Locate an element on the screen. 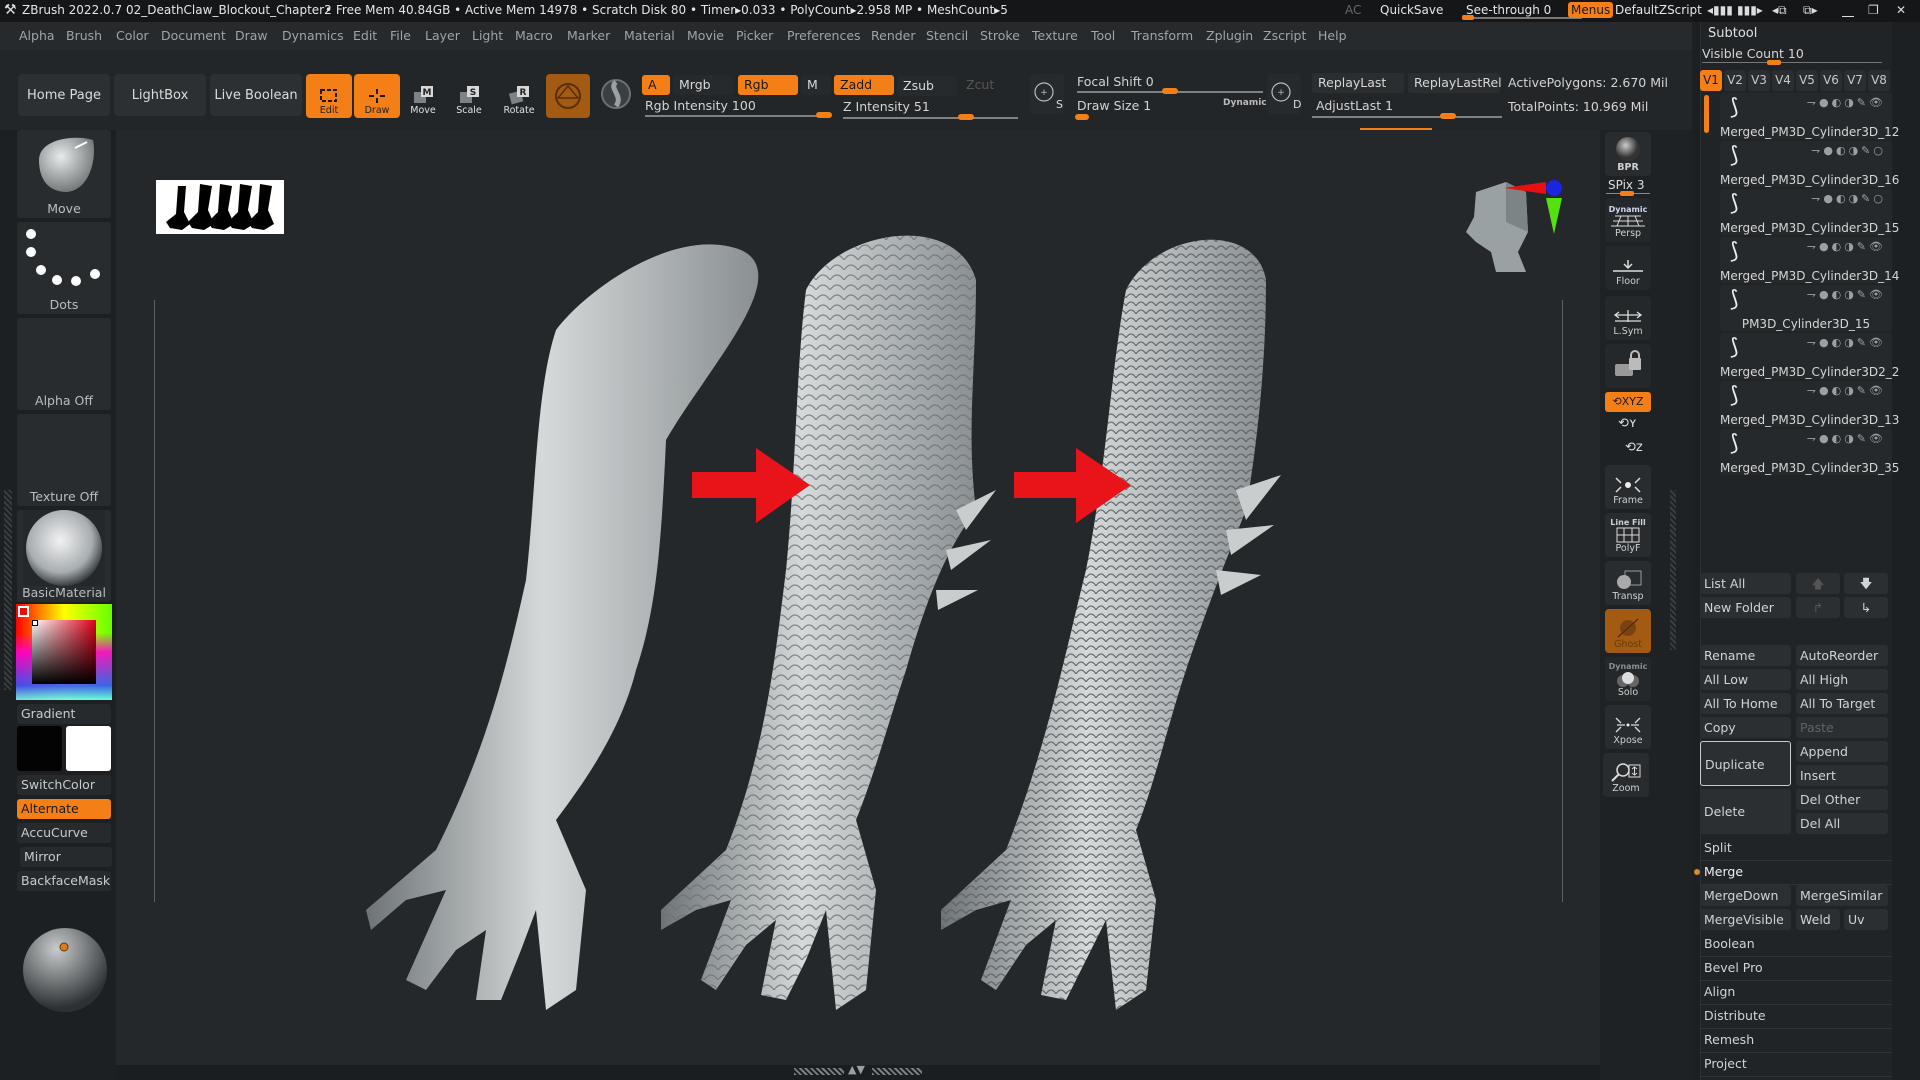  scale-button: S Scale is located at coordinates (469, 96).